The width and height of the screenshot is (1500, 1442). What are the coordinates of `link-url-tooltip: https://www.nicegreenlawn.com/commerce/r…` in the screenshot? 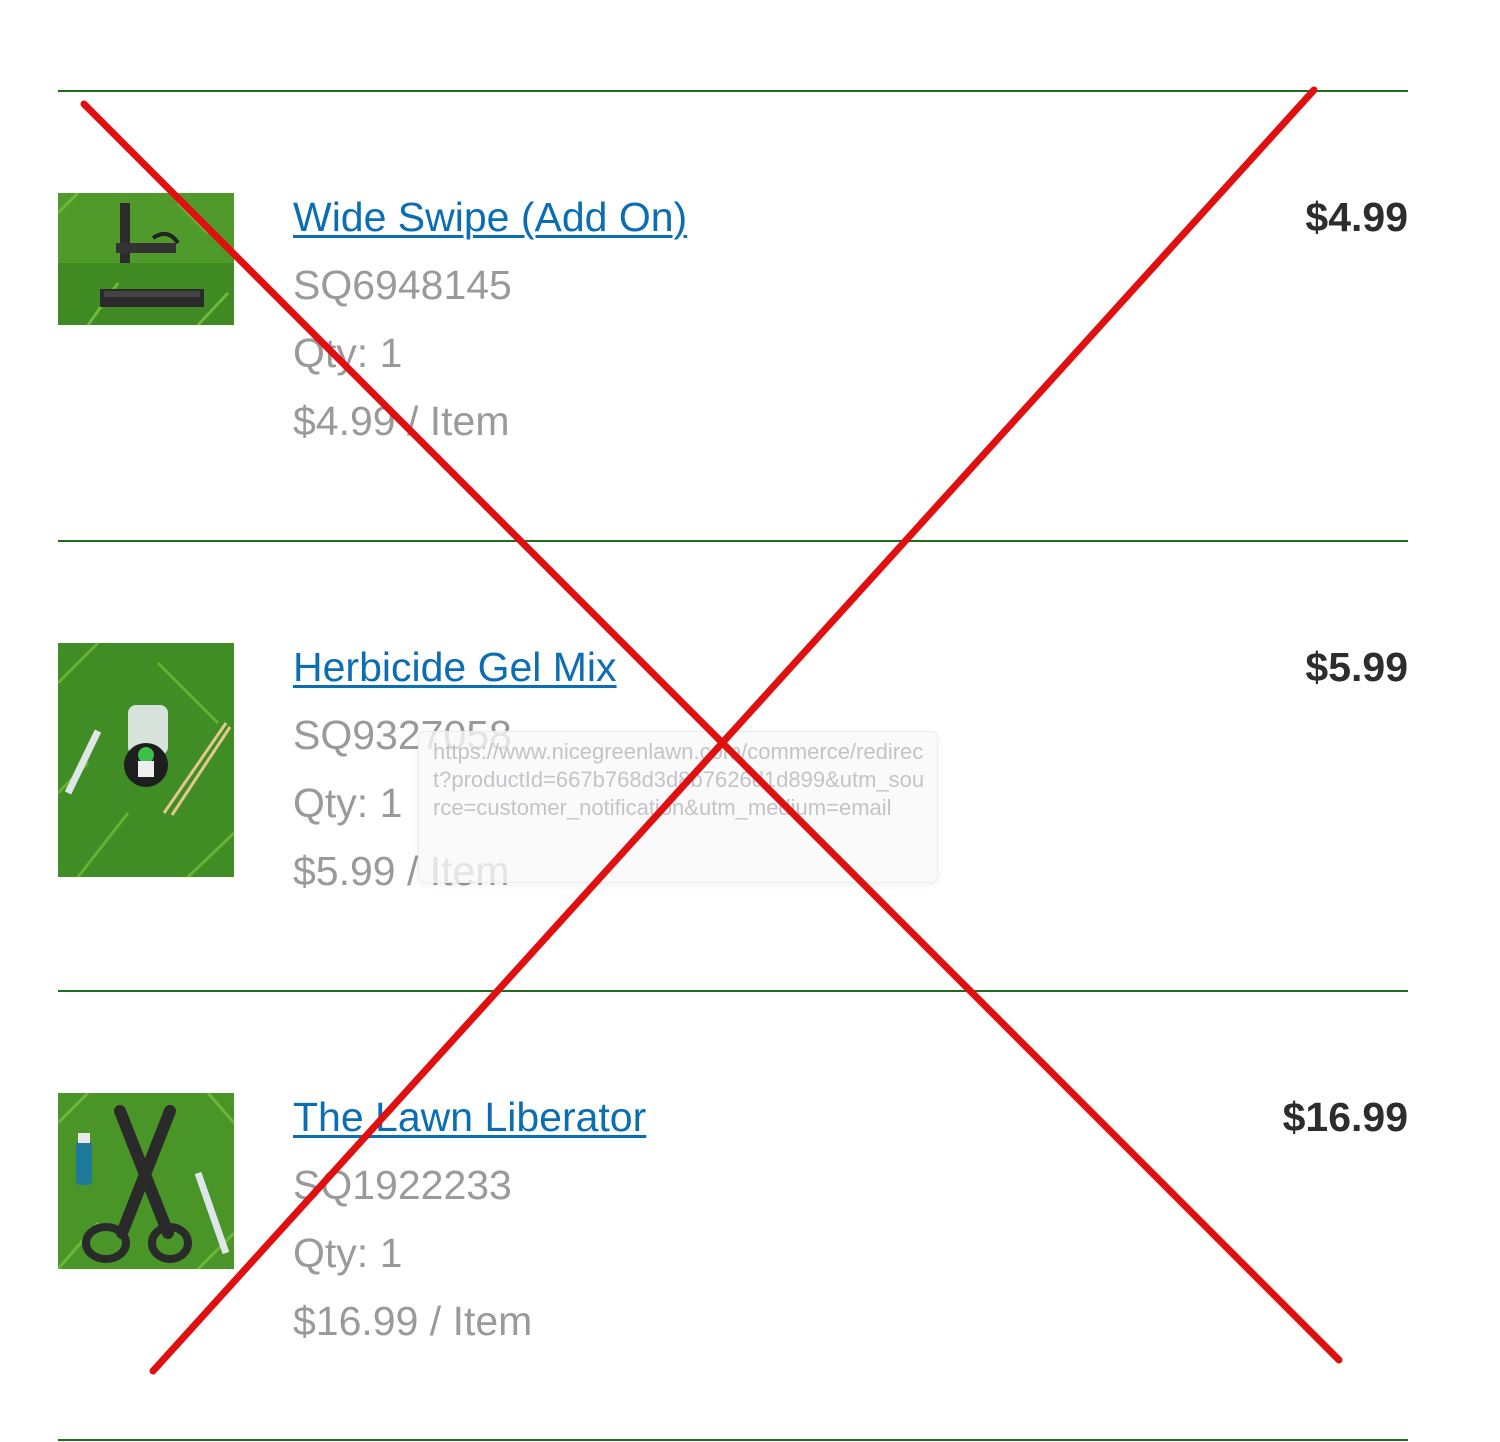 It's located at (678, 807).